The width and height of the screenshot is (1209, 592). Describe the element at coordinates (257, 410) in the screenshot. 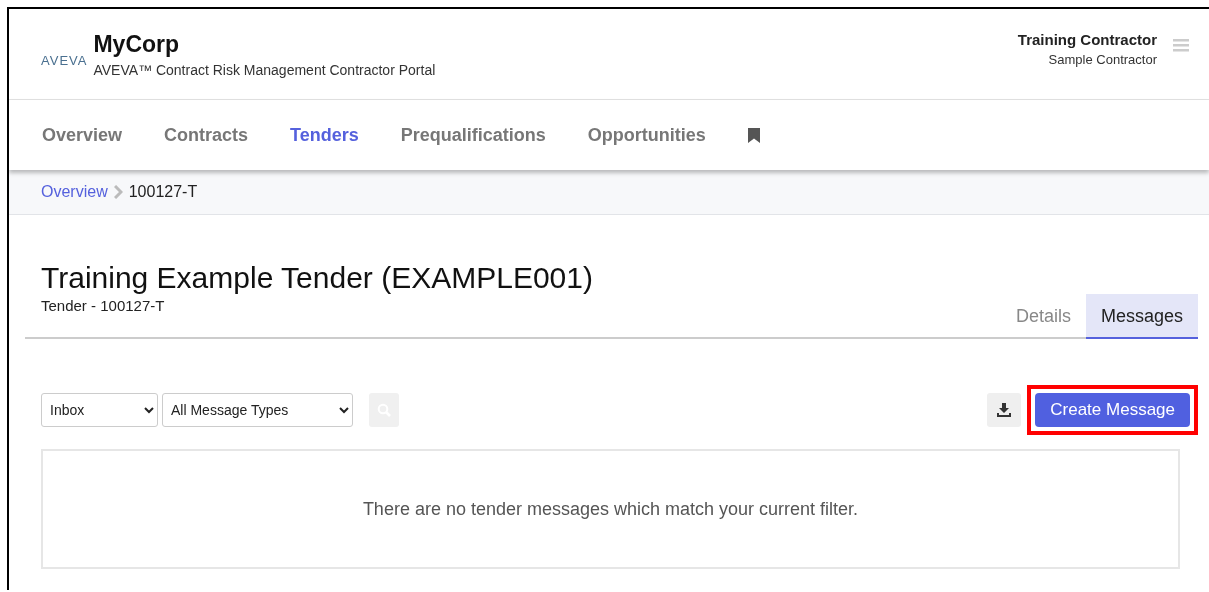

I see `filter-dropdown: All Message Types` at that location.